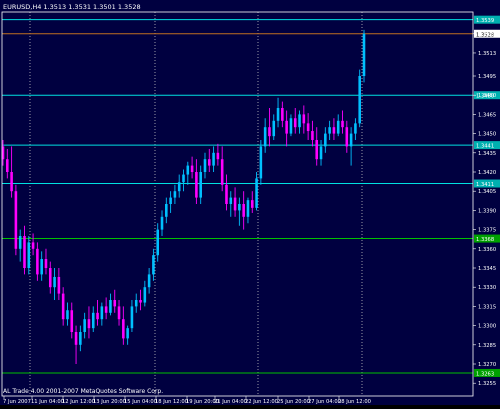 The height and width of the screenshot is (409, 500). What do you see at coordinates (72, 7) in the screenshot?
I see `chart-header: EURUSD,H4 1.3513 1.3531 1.3501 1.3528` at bounding box center [72, 7].